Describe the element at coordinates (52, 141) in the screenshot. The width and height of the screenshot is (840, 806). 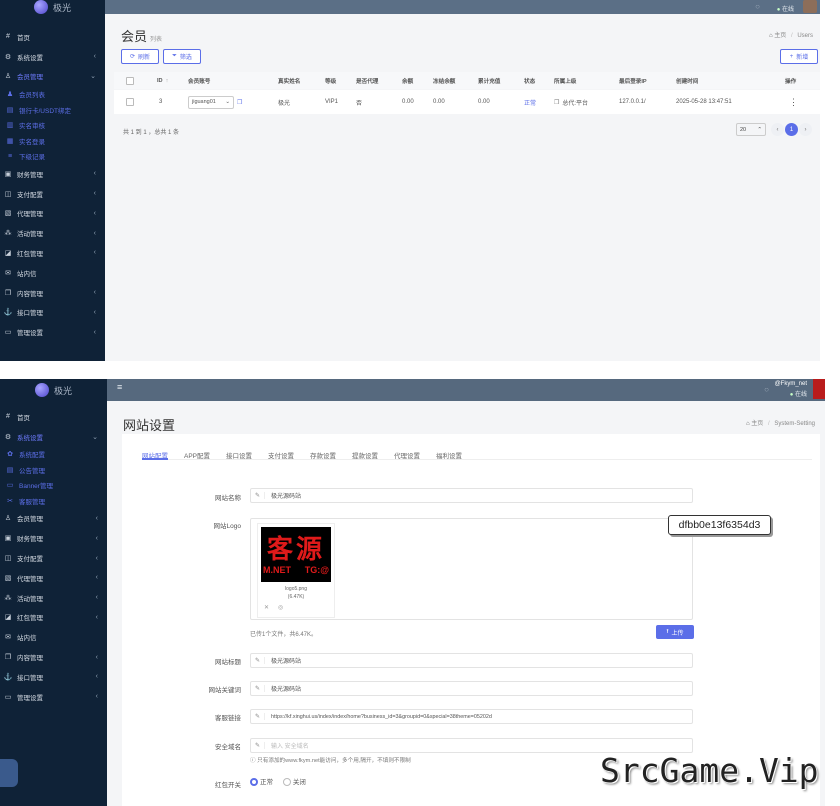
I see `sidebar-item: ▦ 实名登录` at that location.